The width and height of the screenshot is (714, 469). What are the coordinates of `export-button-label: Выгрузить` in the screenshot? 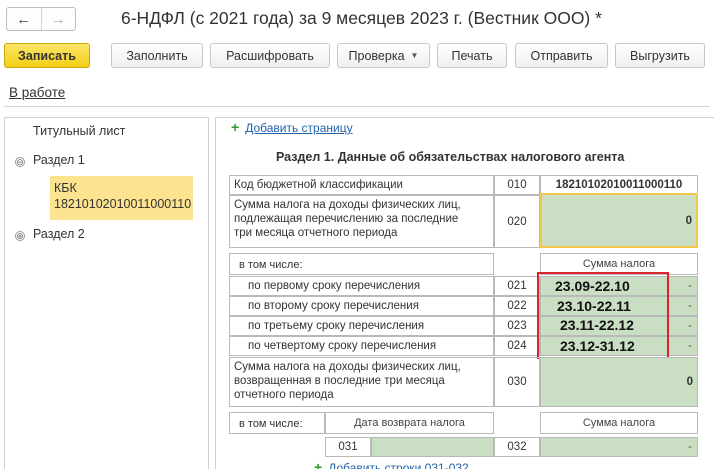 It's located at (660, 55).